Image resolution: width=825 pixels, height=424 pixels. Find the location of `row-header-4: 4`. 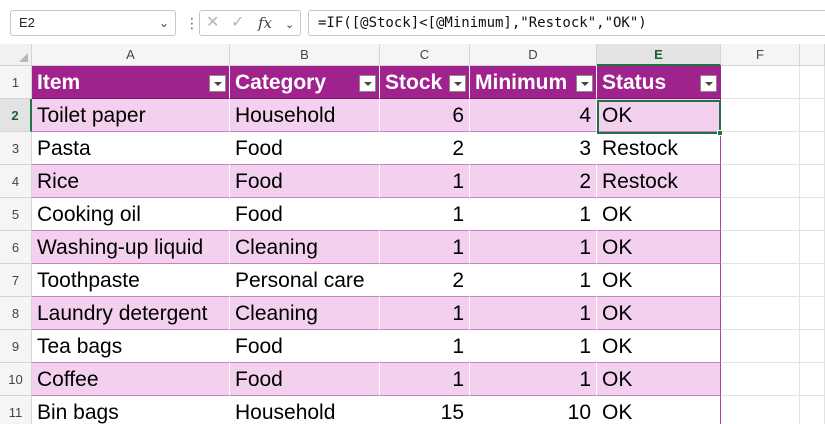

row-header-4: 4 is located at coordinates (16, 181).